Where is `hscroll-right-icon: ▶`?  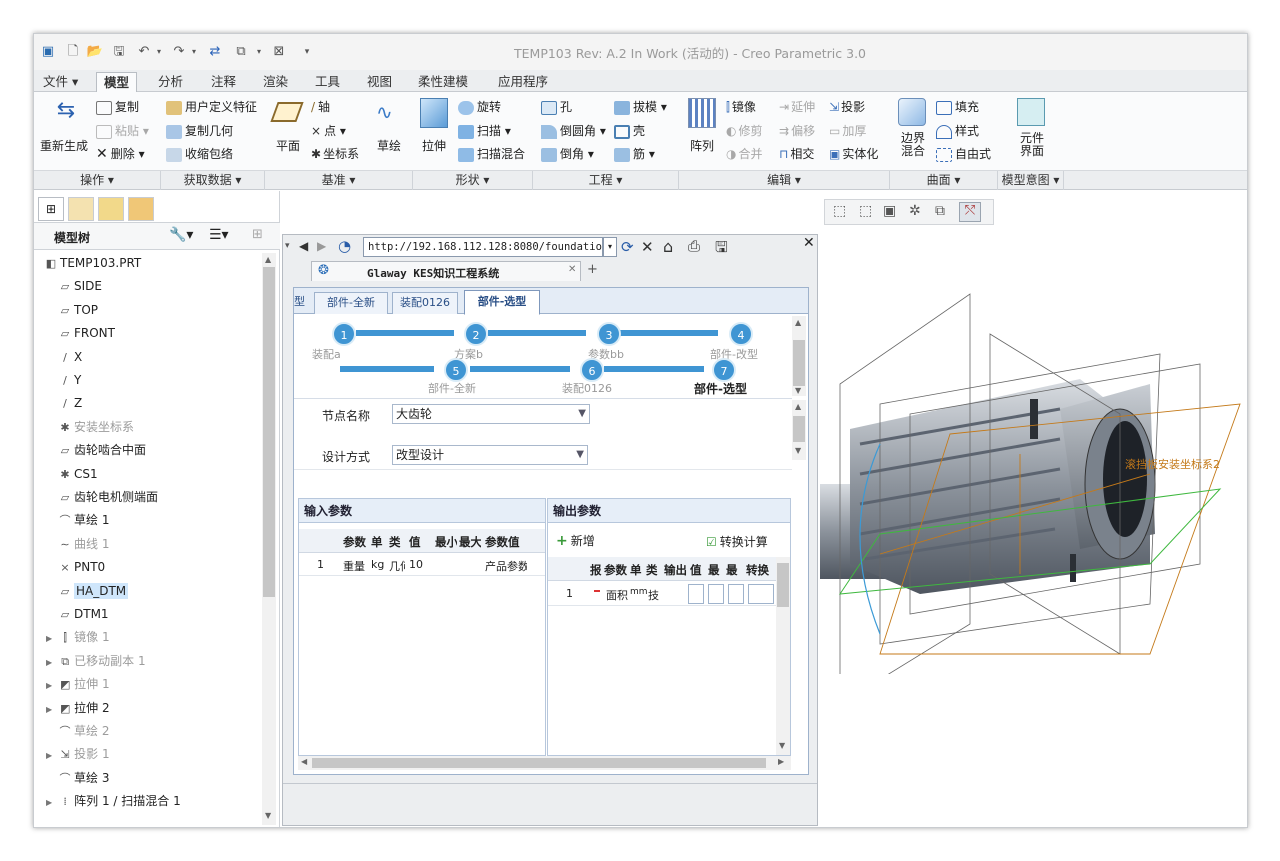 hscroll-right-icon: ▶ is located at coordinates (781, 761).